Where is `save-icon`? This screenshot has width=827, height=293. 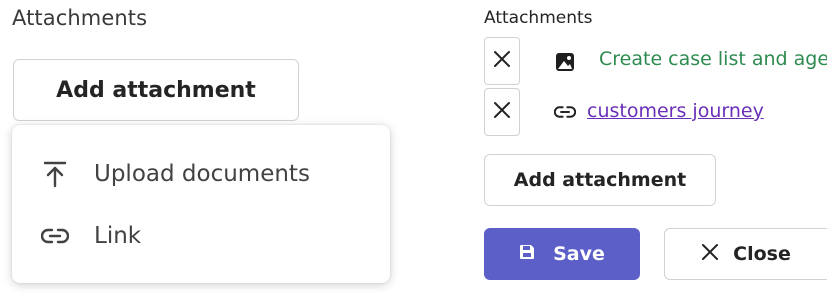 save-icon is located at coordinates (527, 254).